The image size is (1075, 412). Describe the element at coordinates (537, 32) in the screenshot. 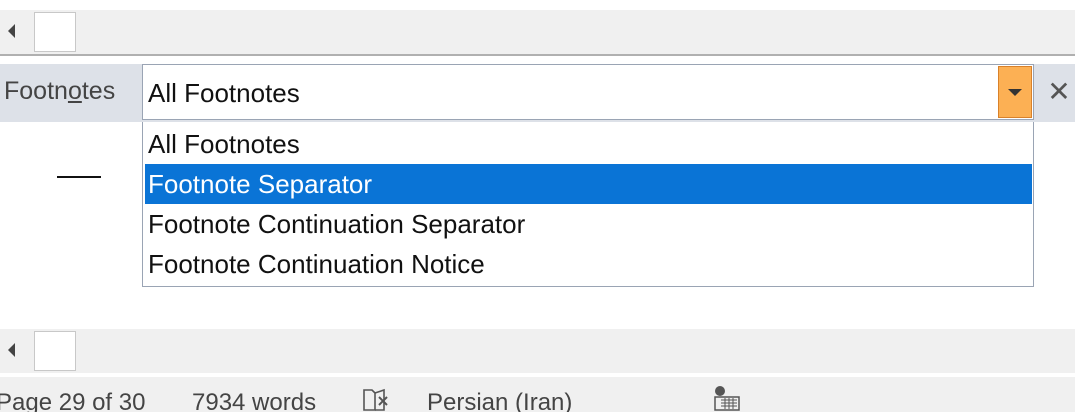

I see `top-horizontal-scrollbar` at that location.